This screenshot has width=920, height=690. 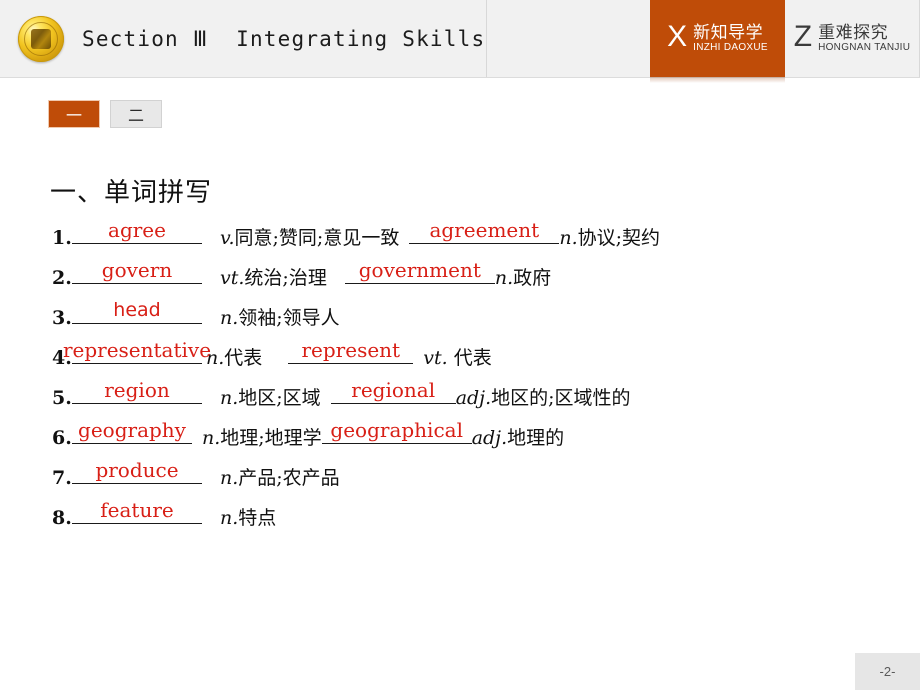 I want to click on part-of-speech: v., so click(x=227, y=238).